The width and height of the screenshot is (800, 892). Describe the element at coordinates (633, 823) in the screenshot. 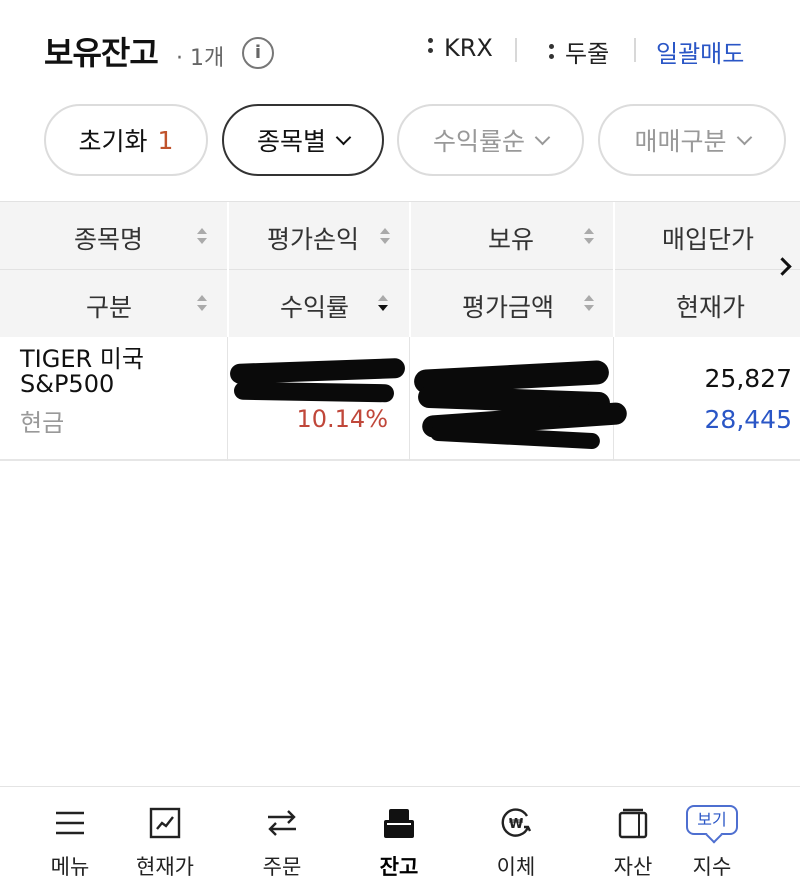

I see `wallet-icon` at that location.